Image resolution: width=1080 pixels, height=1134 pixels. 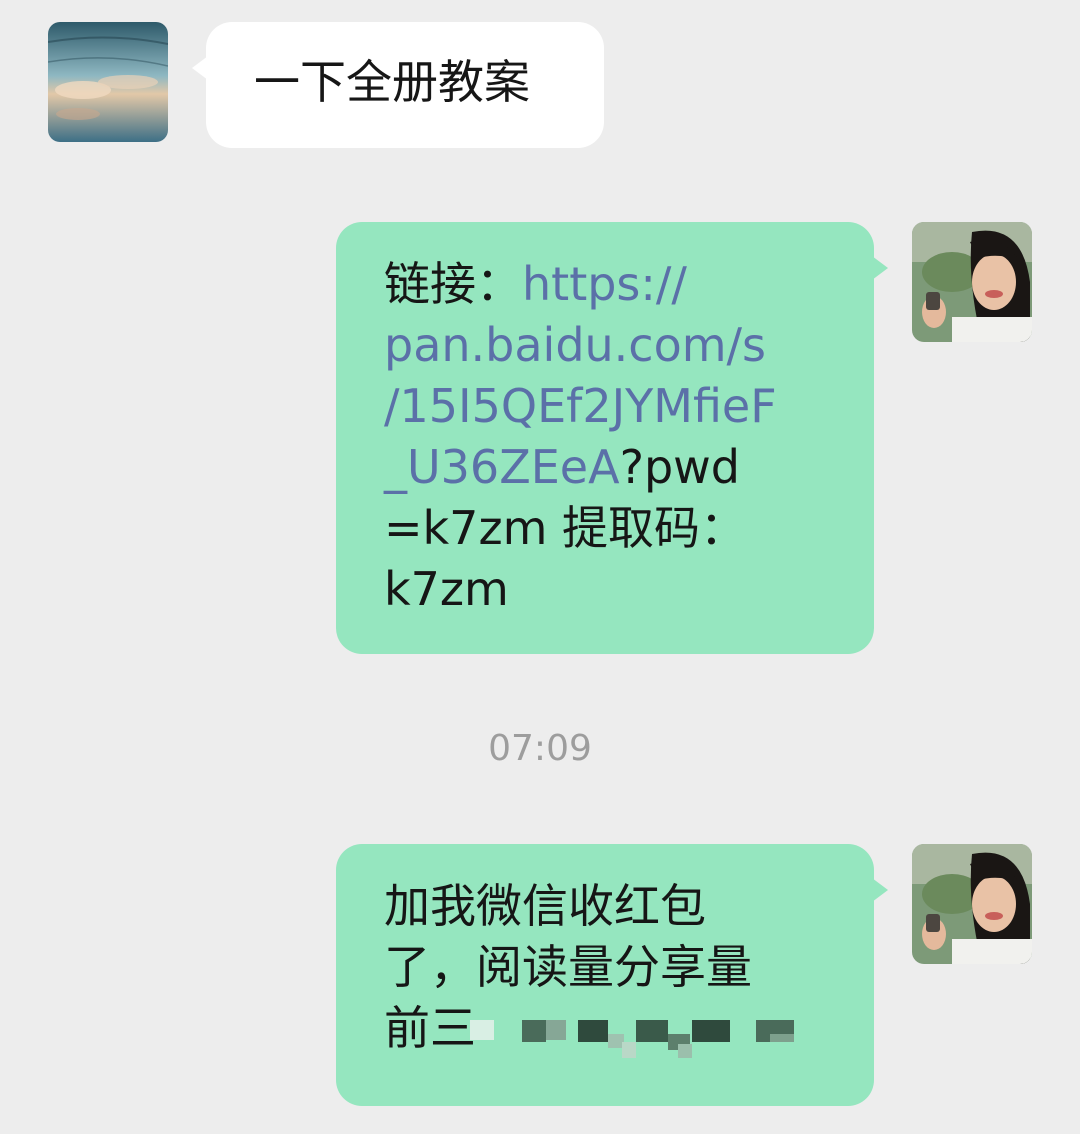 I want to click on link-part: /15I5QEf2JYMfieF, so click(x=606, y=406).